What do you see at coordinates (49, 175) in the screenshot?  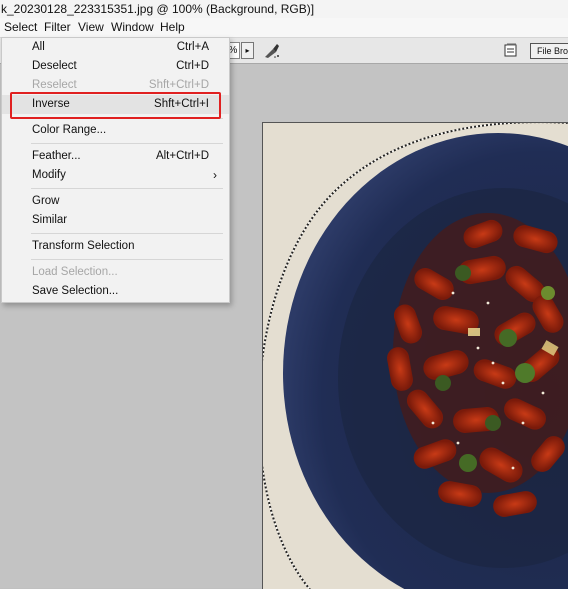 I see `menu-item-label: Modify` at bounding box center [49, 175].